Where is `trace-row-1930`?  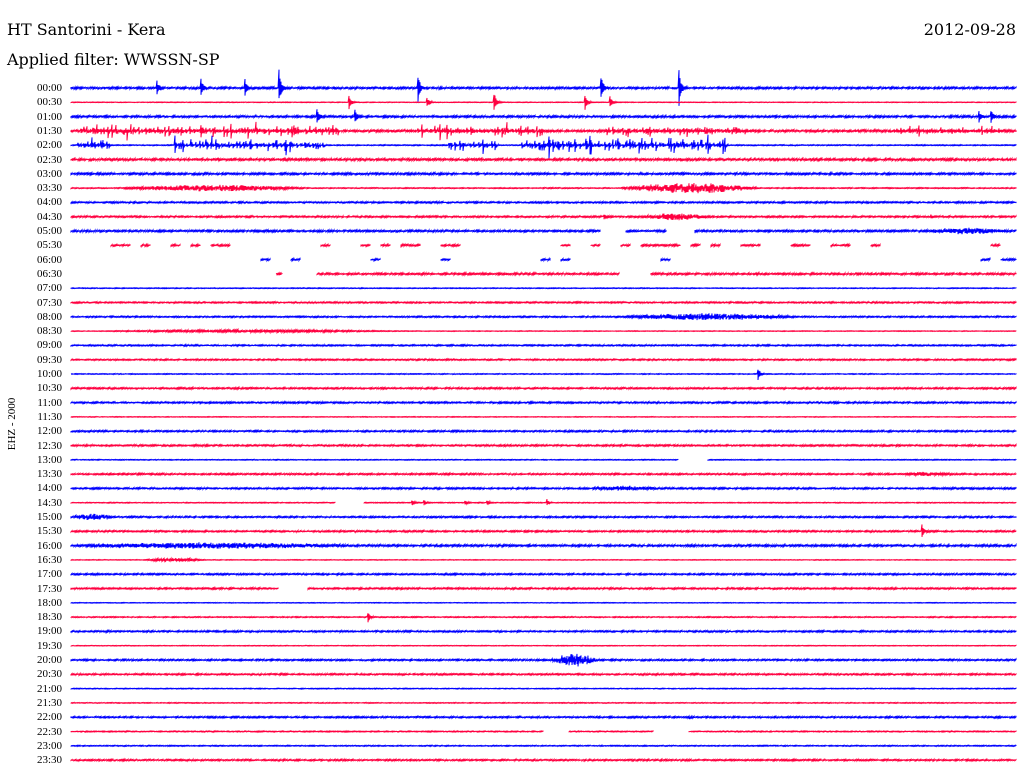 trace-row-1930 is located at coordinates (543, 645).